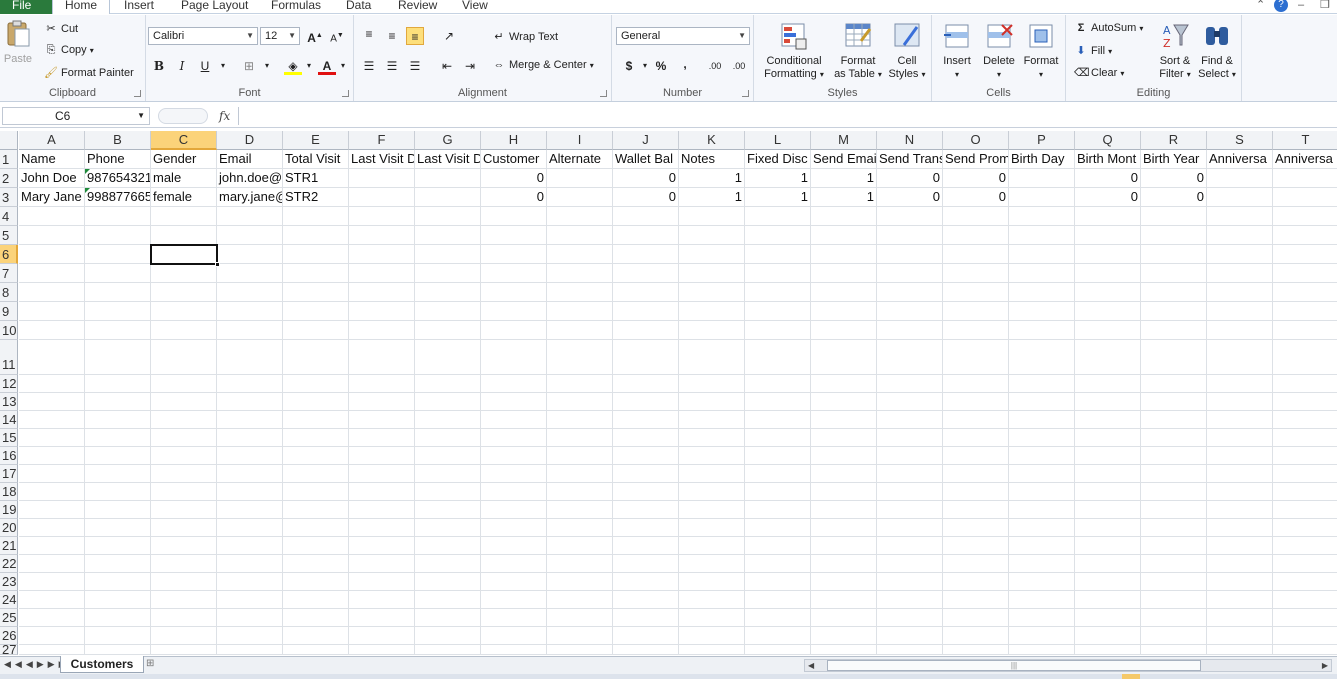  I want to click on cell-c2: male, so click(184, 178).